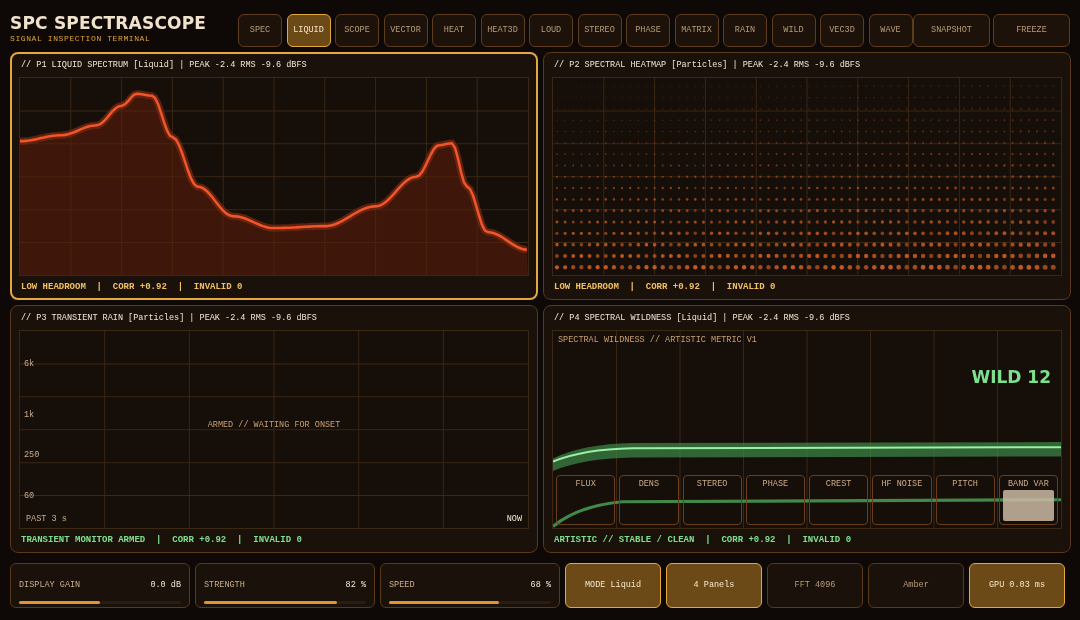  What do you see at coordinates (951, 30) in the screenshot?
I see `snapshot-button: SNAPSHOT` at bounding box center [951, 30].